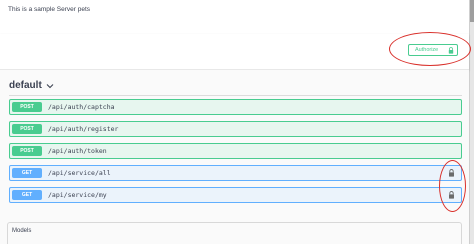  Describe the element at coordinates (235, 151) in the screenshot. I see `operation-row: POST /api/auth/token` at that location.